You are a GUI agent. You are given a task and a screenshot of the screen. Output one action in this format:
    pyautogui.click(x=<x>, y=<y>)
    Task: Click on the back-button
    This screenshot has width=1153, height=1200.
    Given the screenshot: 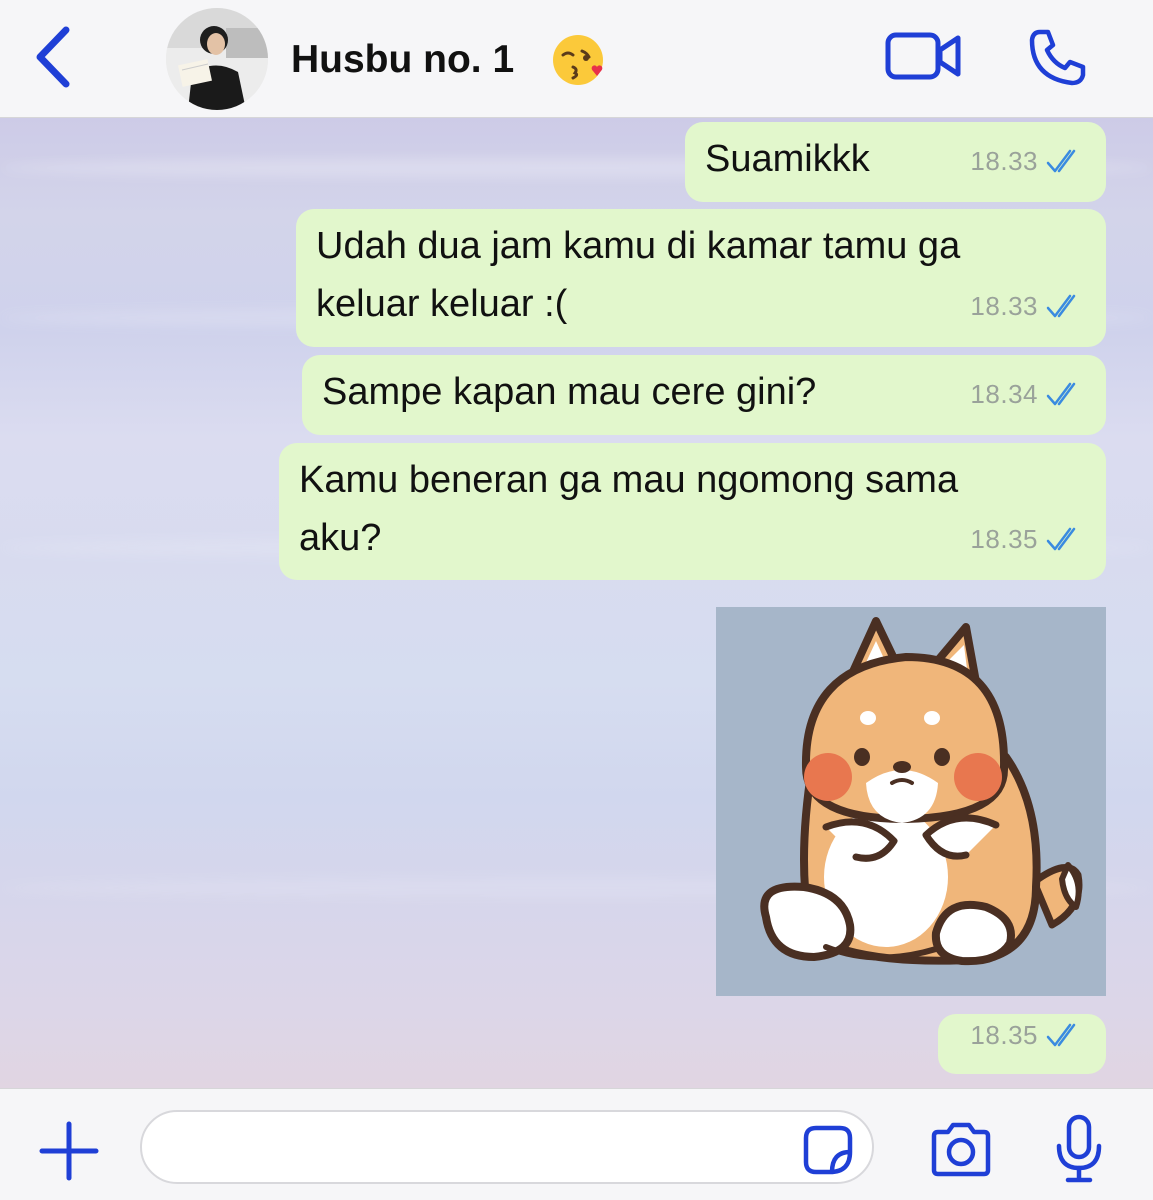 What is the action you would take?
    pyautogui.click(x=54, y=57)
    